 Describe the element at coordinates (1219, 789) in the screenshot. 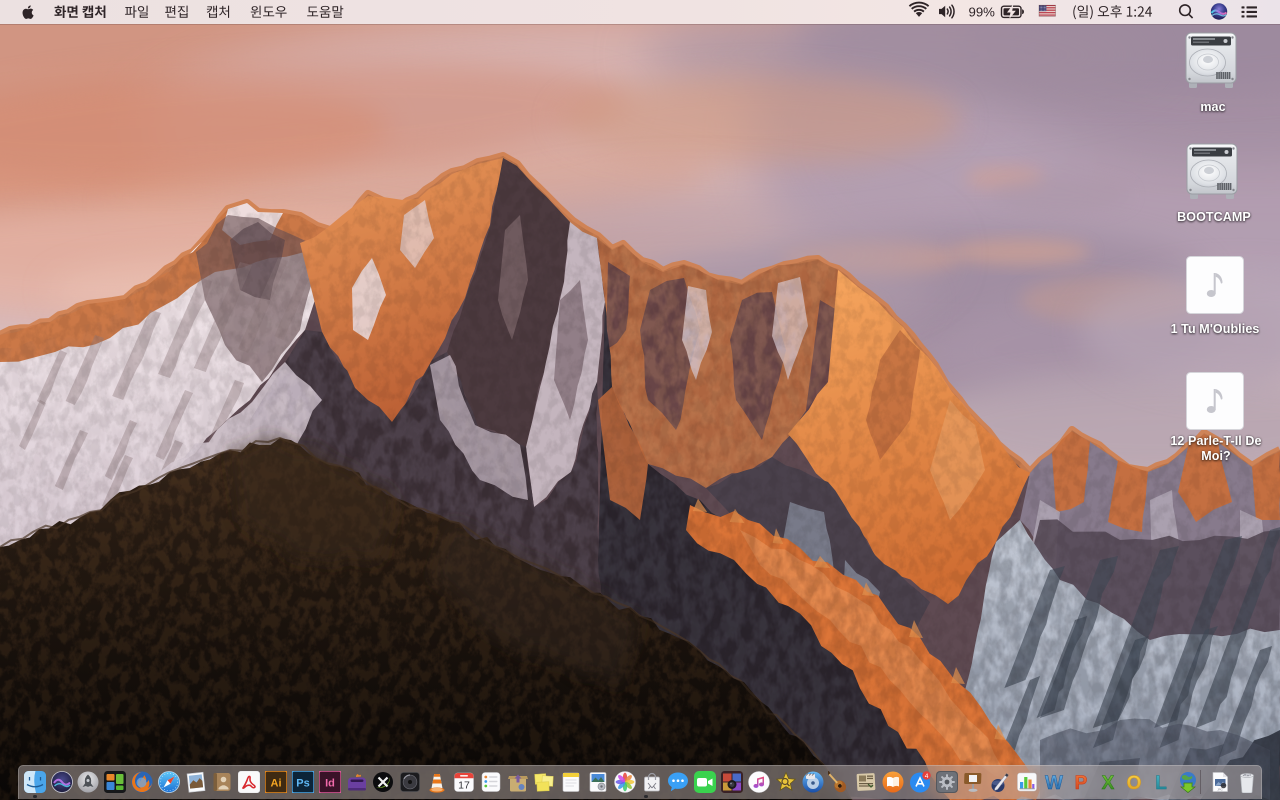

I see `svg-text: JPG` at that location.